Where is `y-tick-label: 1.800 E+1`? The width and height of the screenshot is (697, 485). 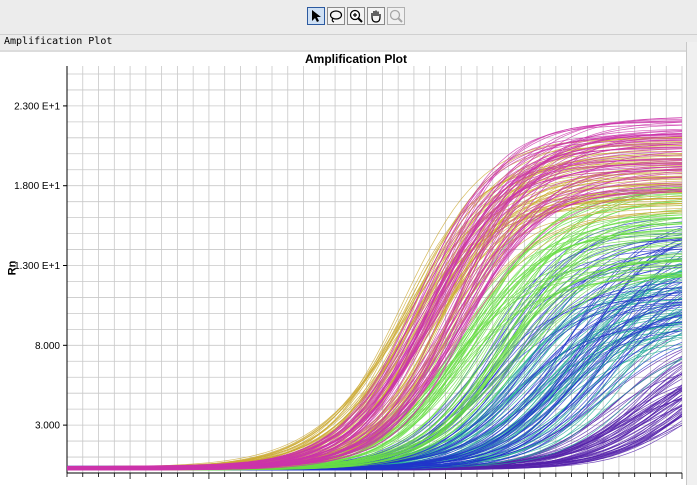
y-tick-label: 1.800 E+1 is located at coordinates (37, 186).